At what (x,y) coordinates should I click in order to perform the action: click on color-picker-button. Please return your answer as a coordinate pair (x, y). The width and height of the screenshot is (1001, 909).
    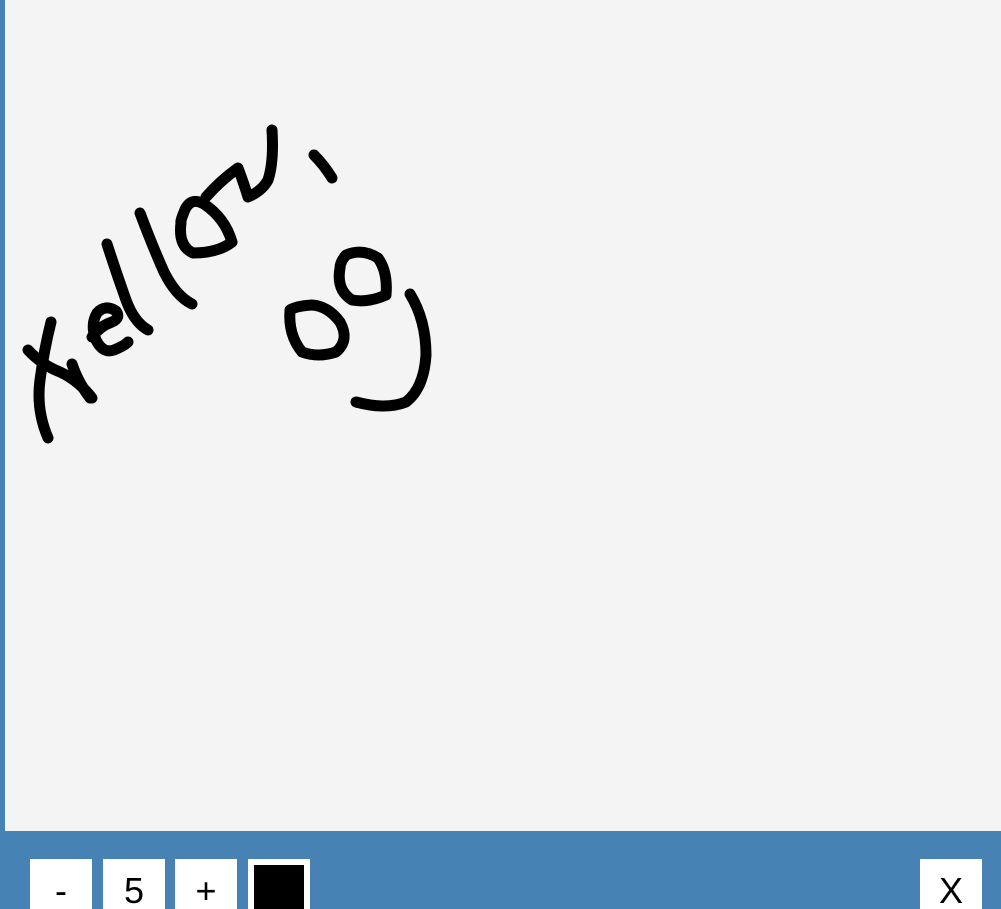
    Looking at the image, I should click on (279, 884).